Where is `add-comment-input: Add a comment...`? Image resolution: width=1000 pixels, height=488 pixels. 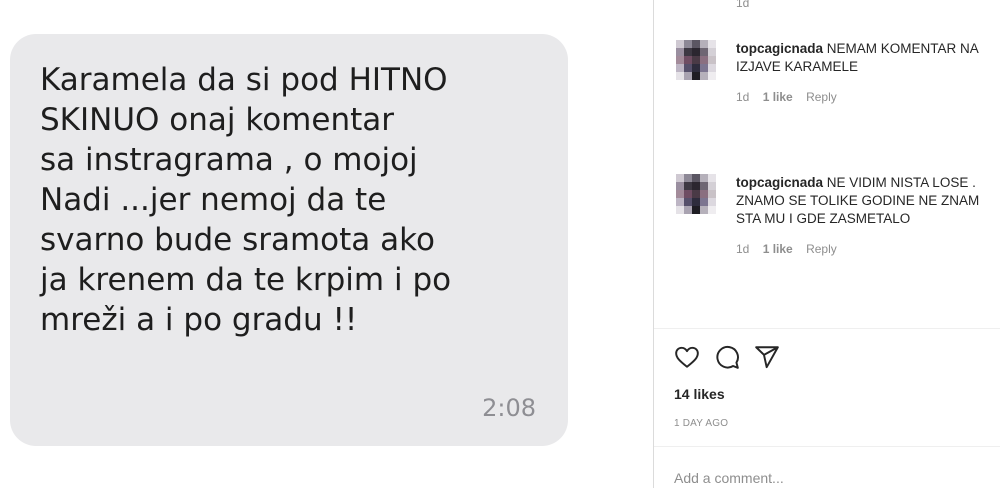
add-comment-input: Add a comment... is located at coordinates (729, 478).